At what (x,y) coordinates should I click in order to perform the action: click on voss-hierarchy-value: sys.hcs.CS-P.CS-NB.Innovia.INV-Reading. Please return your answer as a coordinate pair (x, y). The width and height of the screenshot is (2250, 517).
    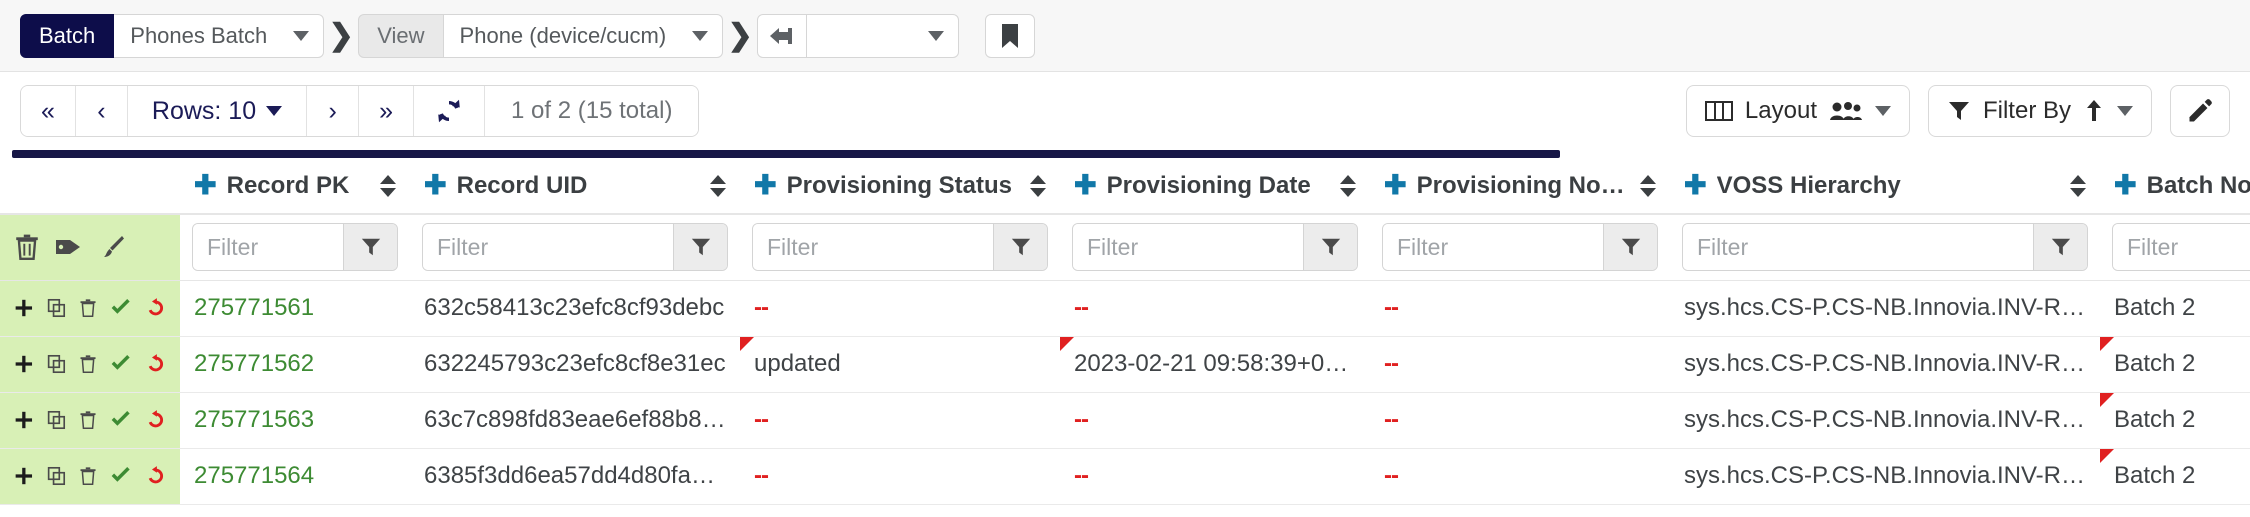
    Looking at the image, I should click on (1885, 419).